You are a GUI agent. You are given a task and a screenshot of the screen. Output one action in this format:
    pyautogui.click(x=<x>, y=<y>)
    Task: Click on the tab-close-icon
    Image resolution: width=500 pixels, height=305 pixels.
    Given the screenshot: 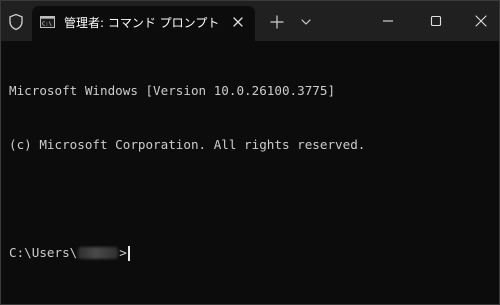 What is the action you would take?
    pyautogui.click(x=238, y=22)
    